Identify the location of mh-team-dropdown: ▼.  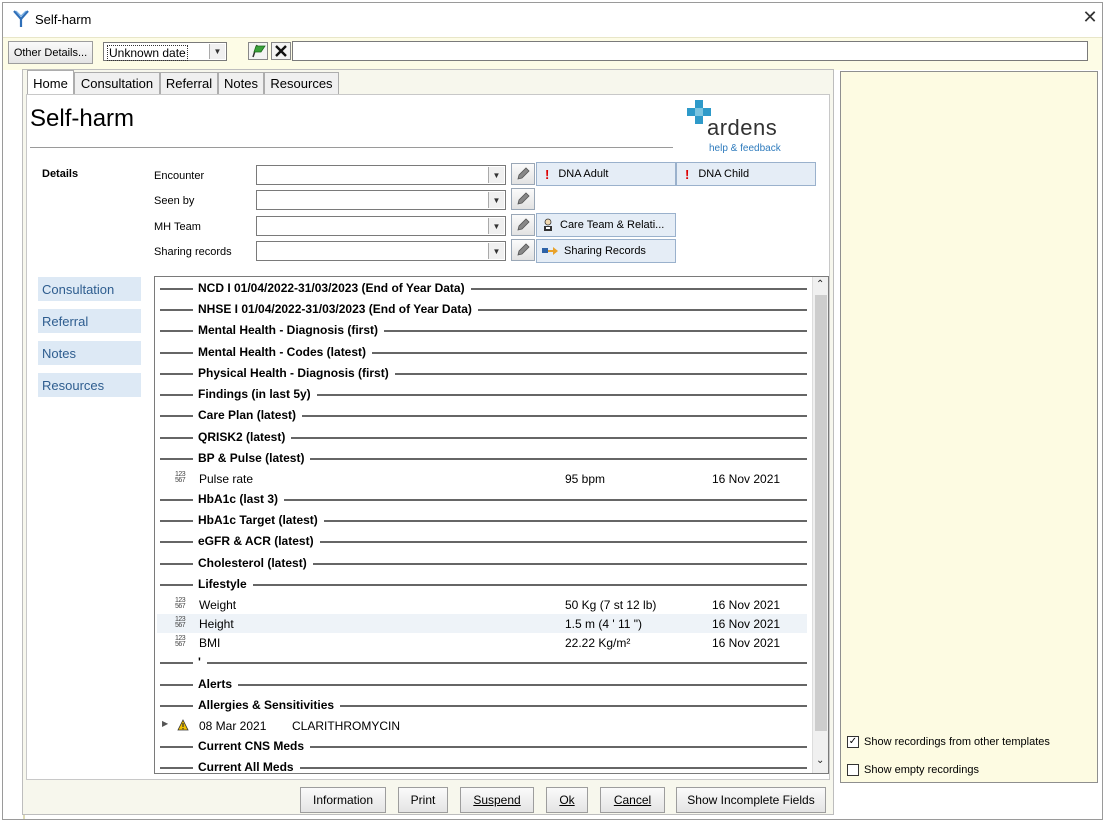
(381, 226).